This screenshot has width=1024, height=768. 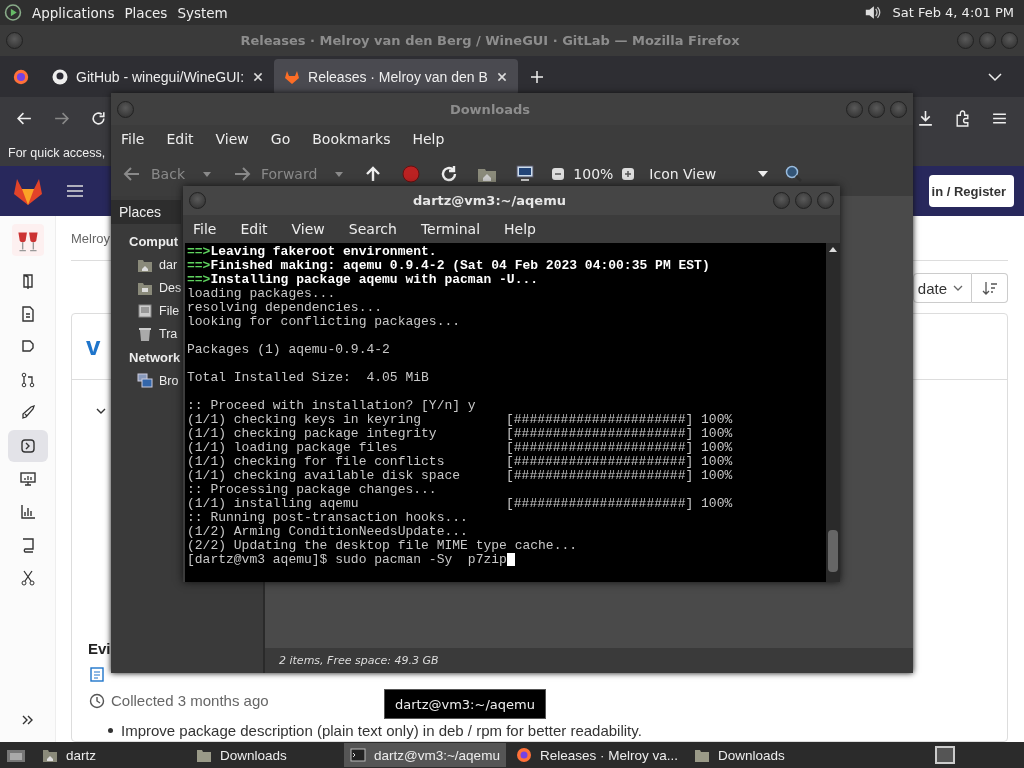 What do you see at coordinates (16, 755) in the screenshot?
I see `show-desktop-icon` at bounding box center [16, 755].